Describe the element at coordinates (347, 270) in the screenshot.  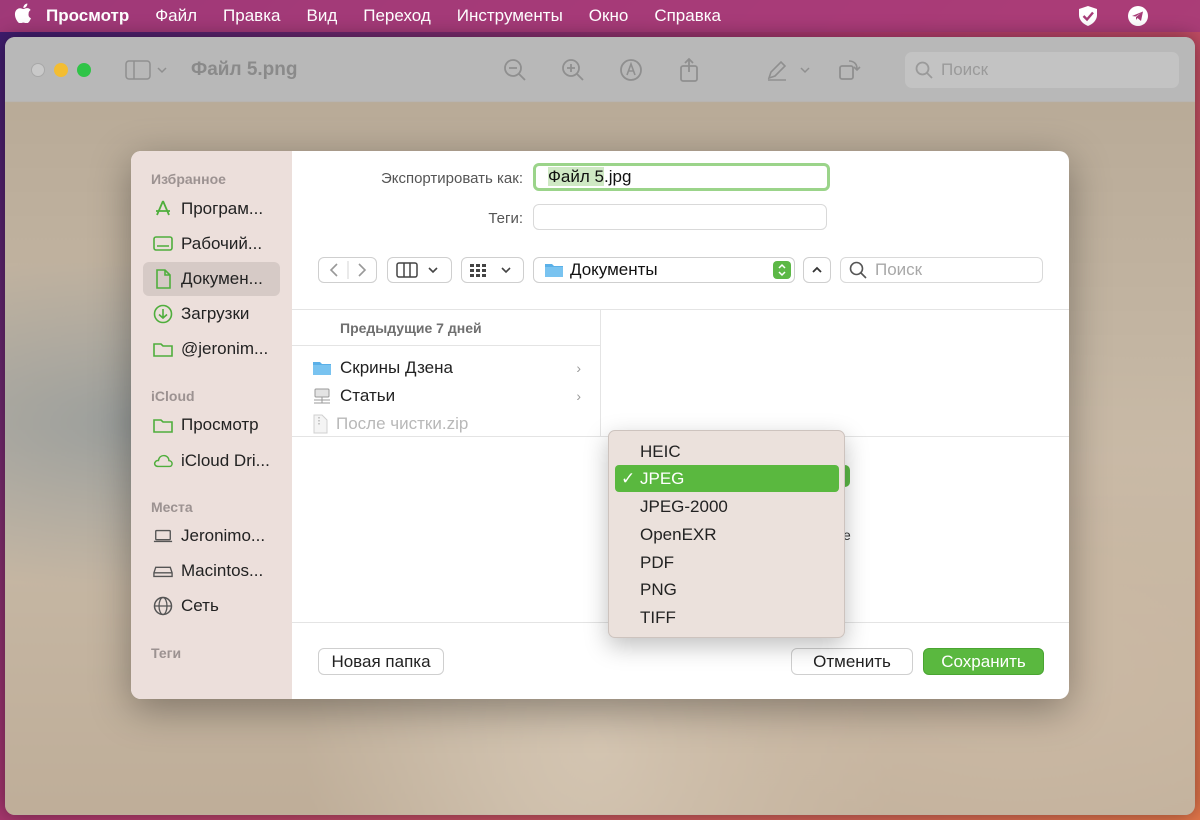
I see `back-forward-buttons` at that location.